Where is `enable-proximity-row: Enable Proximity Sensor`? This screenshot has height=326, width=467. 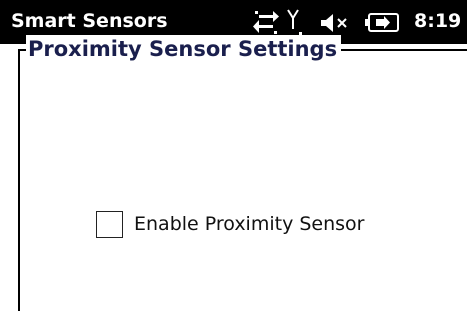 enable-proximity-row: Enable Proximity Sensor is located at coordinates (230, 224).